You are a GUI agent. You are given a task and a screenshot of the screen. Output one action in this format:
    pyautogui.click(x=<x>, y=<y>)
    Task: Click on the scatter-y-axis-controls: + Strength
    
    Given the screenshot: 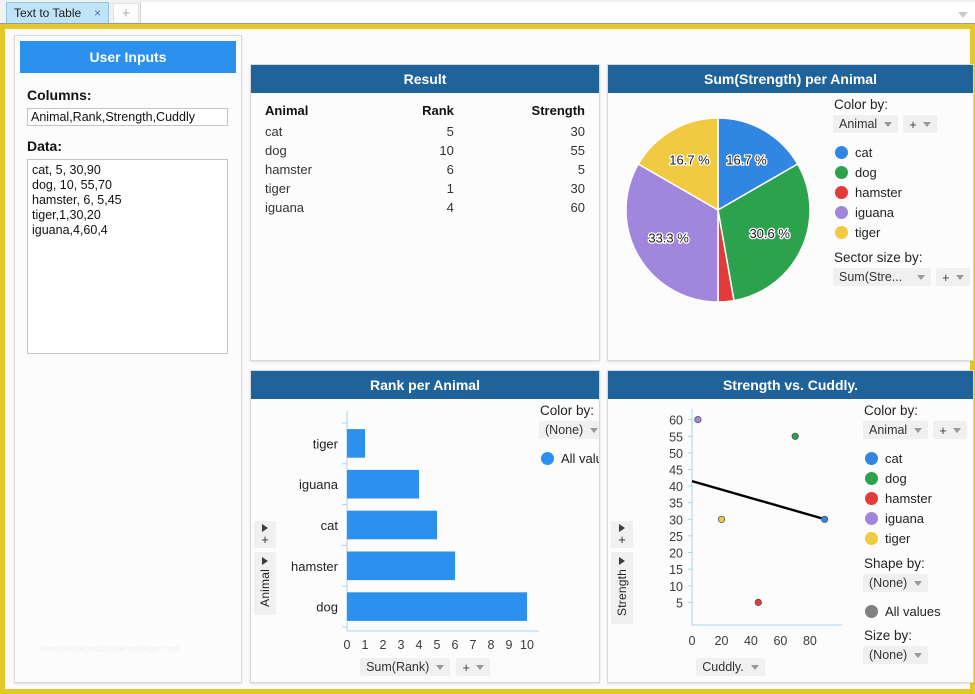 What is the action you would take?
    pyautogui.click(x=622, y=572)
    